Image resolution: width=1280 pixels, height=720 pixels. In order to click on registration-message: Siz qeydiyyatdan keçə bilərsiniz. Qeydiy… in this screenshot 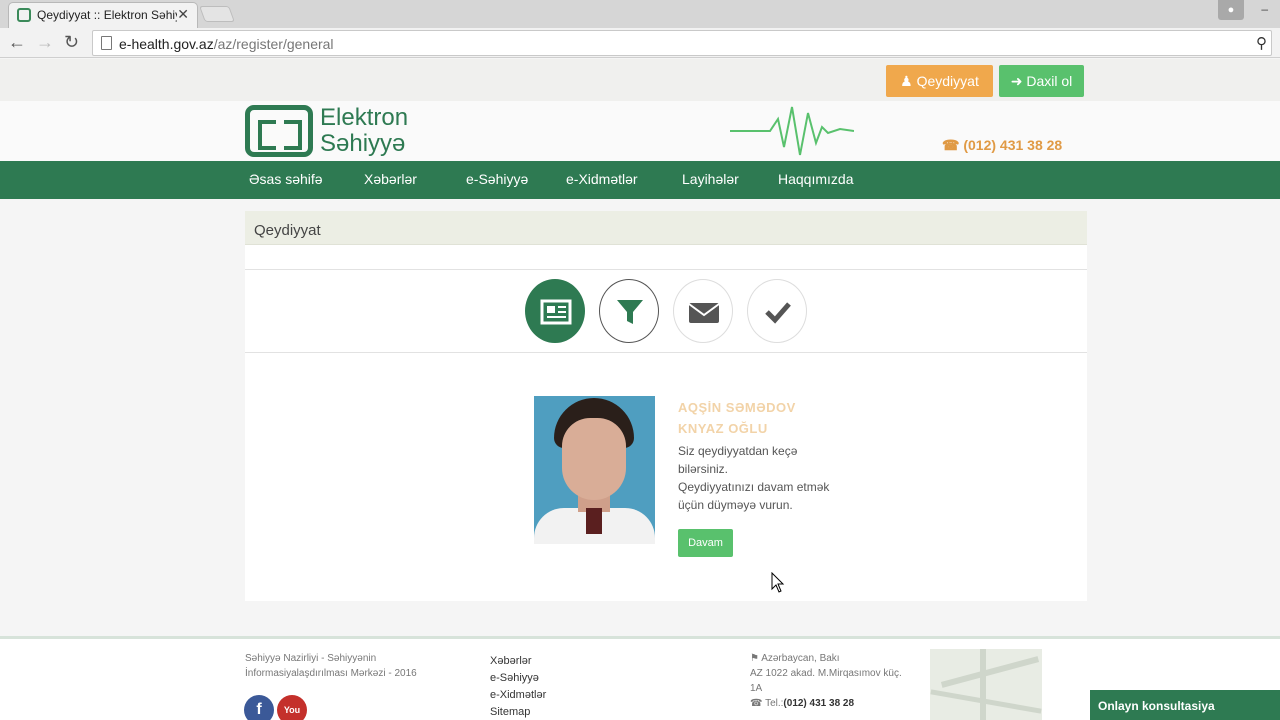, I will do `click(768, 478)`.